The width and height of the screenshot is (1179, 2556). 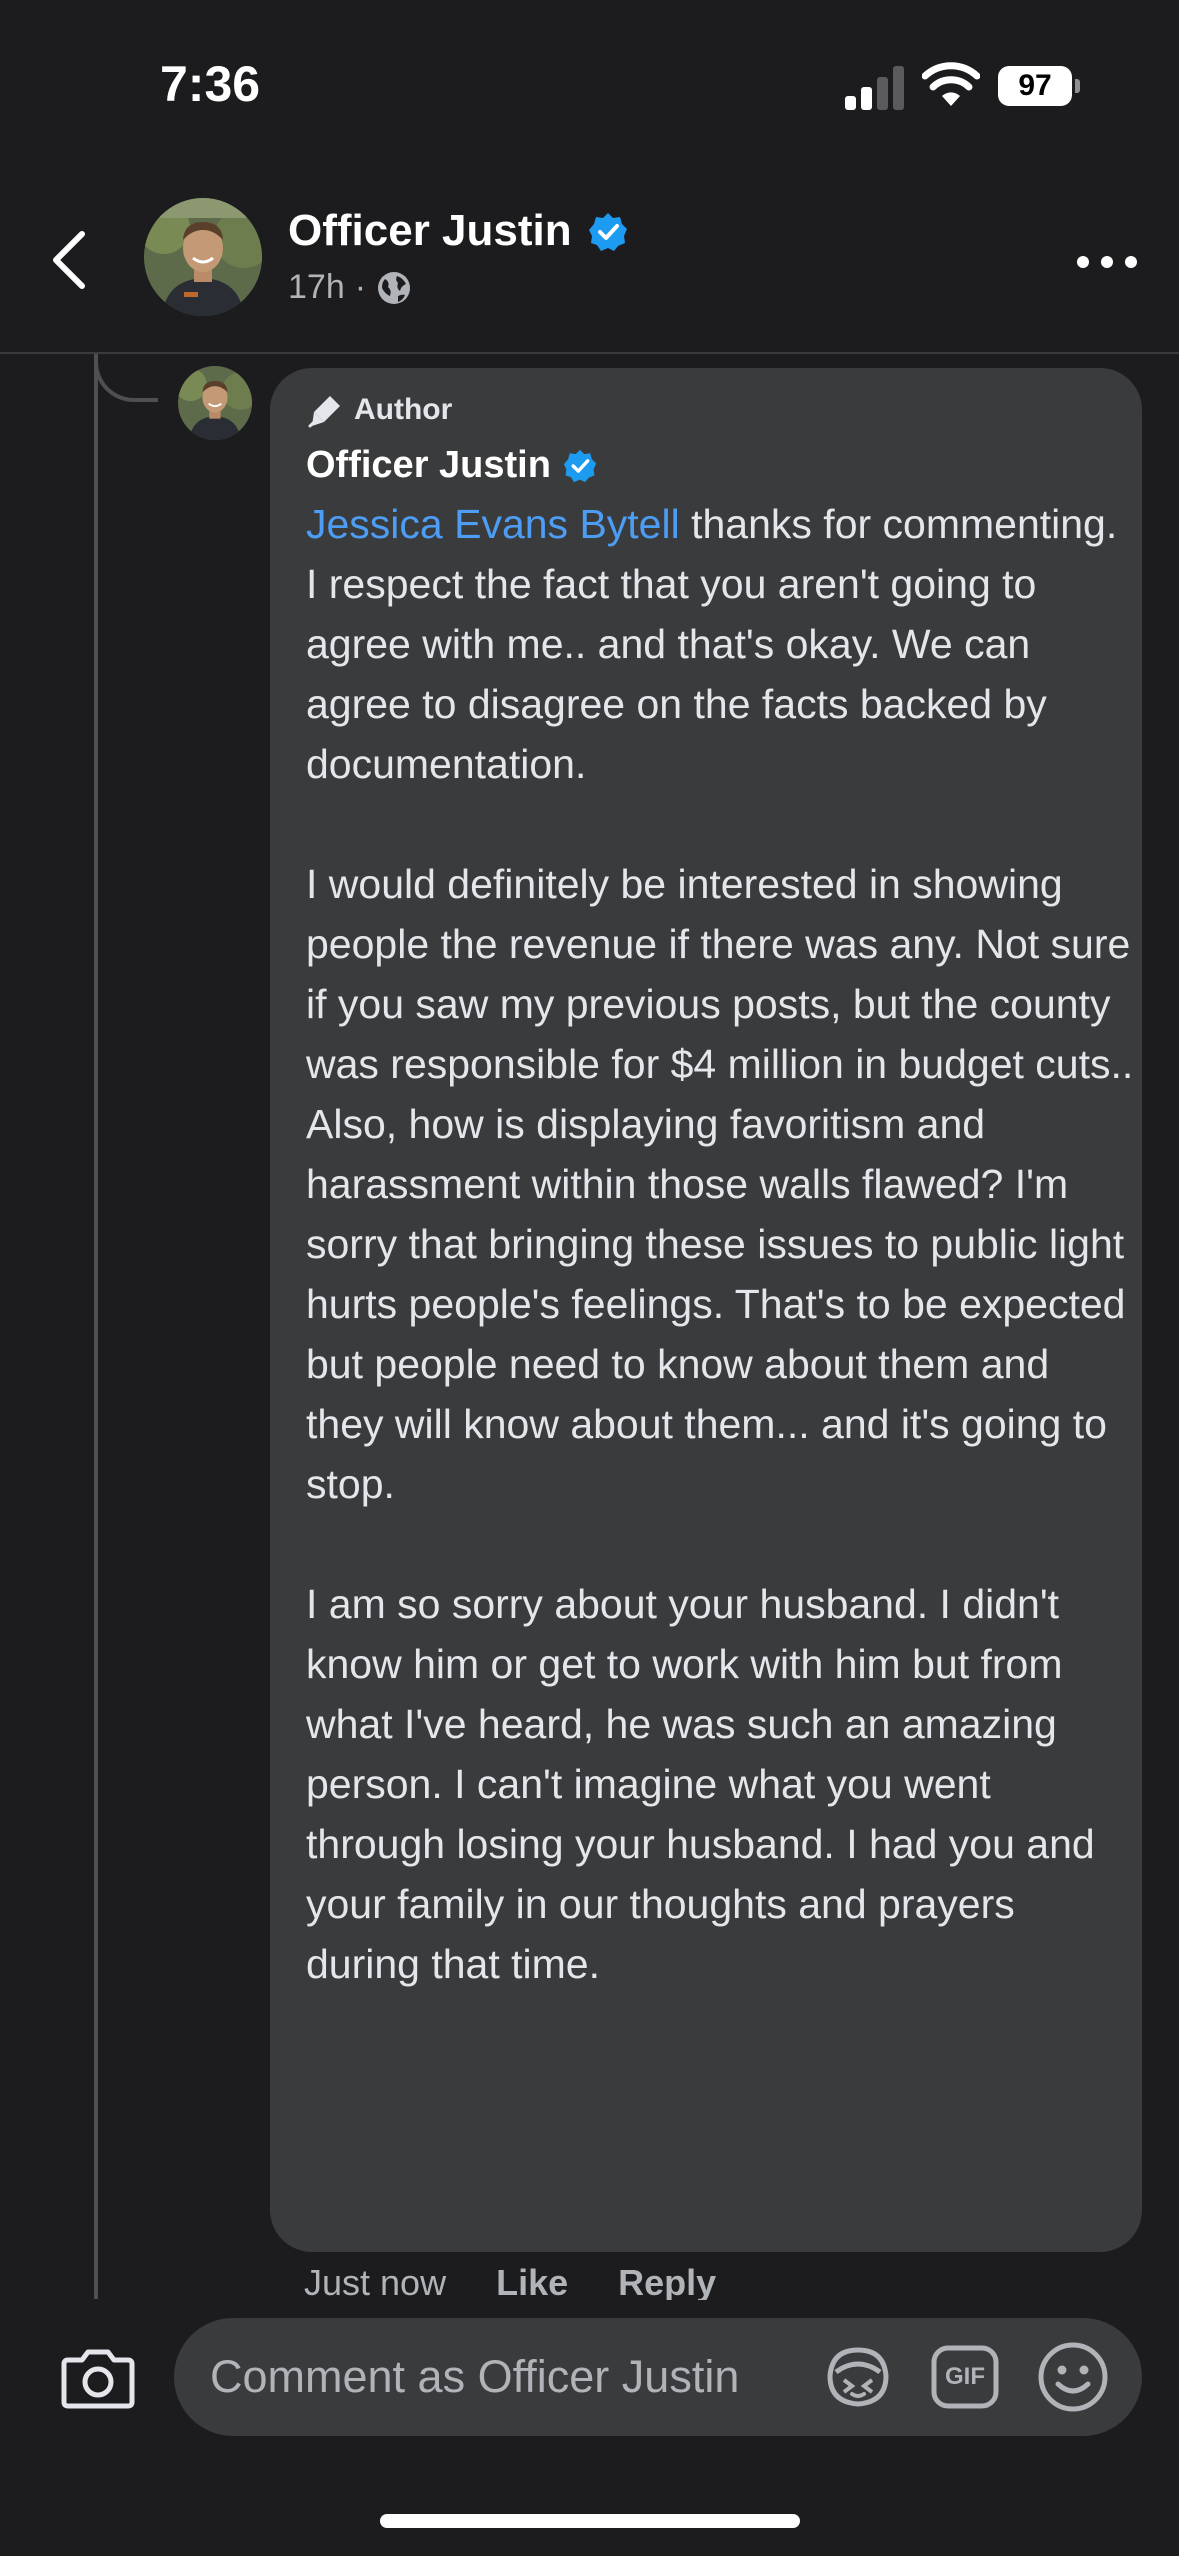 What do you see at coordinates (874, 88) in the screenshot?
I see `cellular-signal-icon` at bounding box center [874, 88].